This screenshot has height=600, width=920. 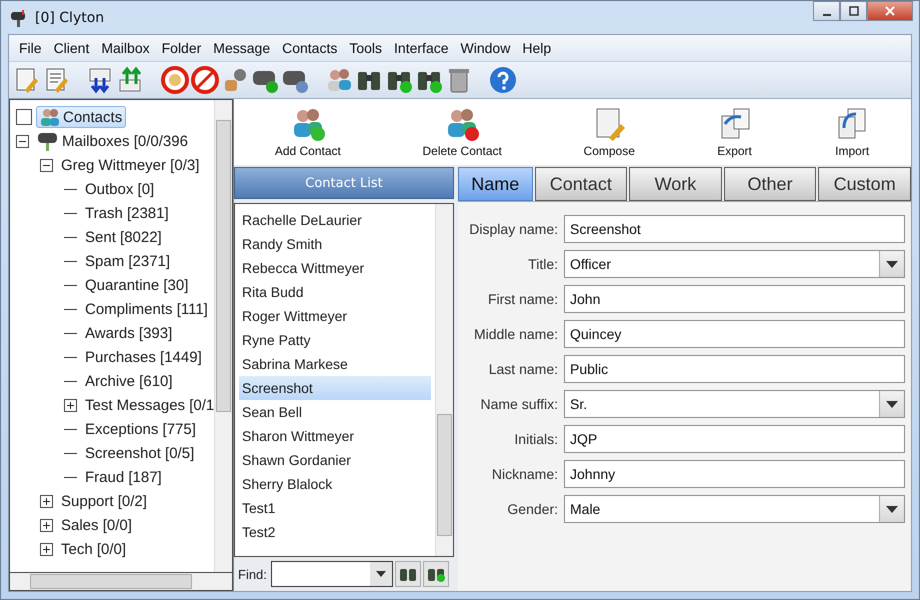 I want to click on help-icon, so click(x=503, y=80).